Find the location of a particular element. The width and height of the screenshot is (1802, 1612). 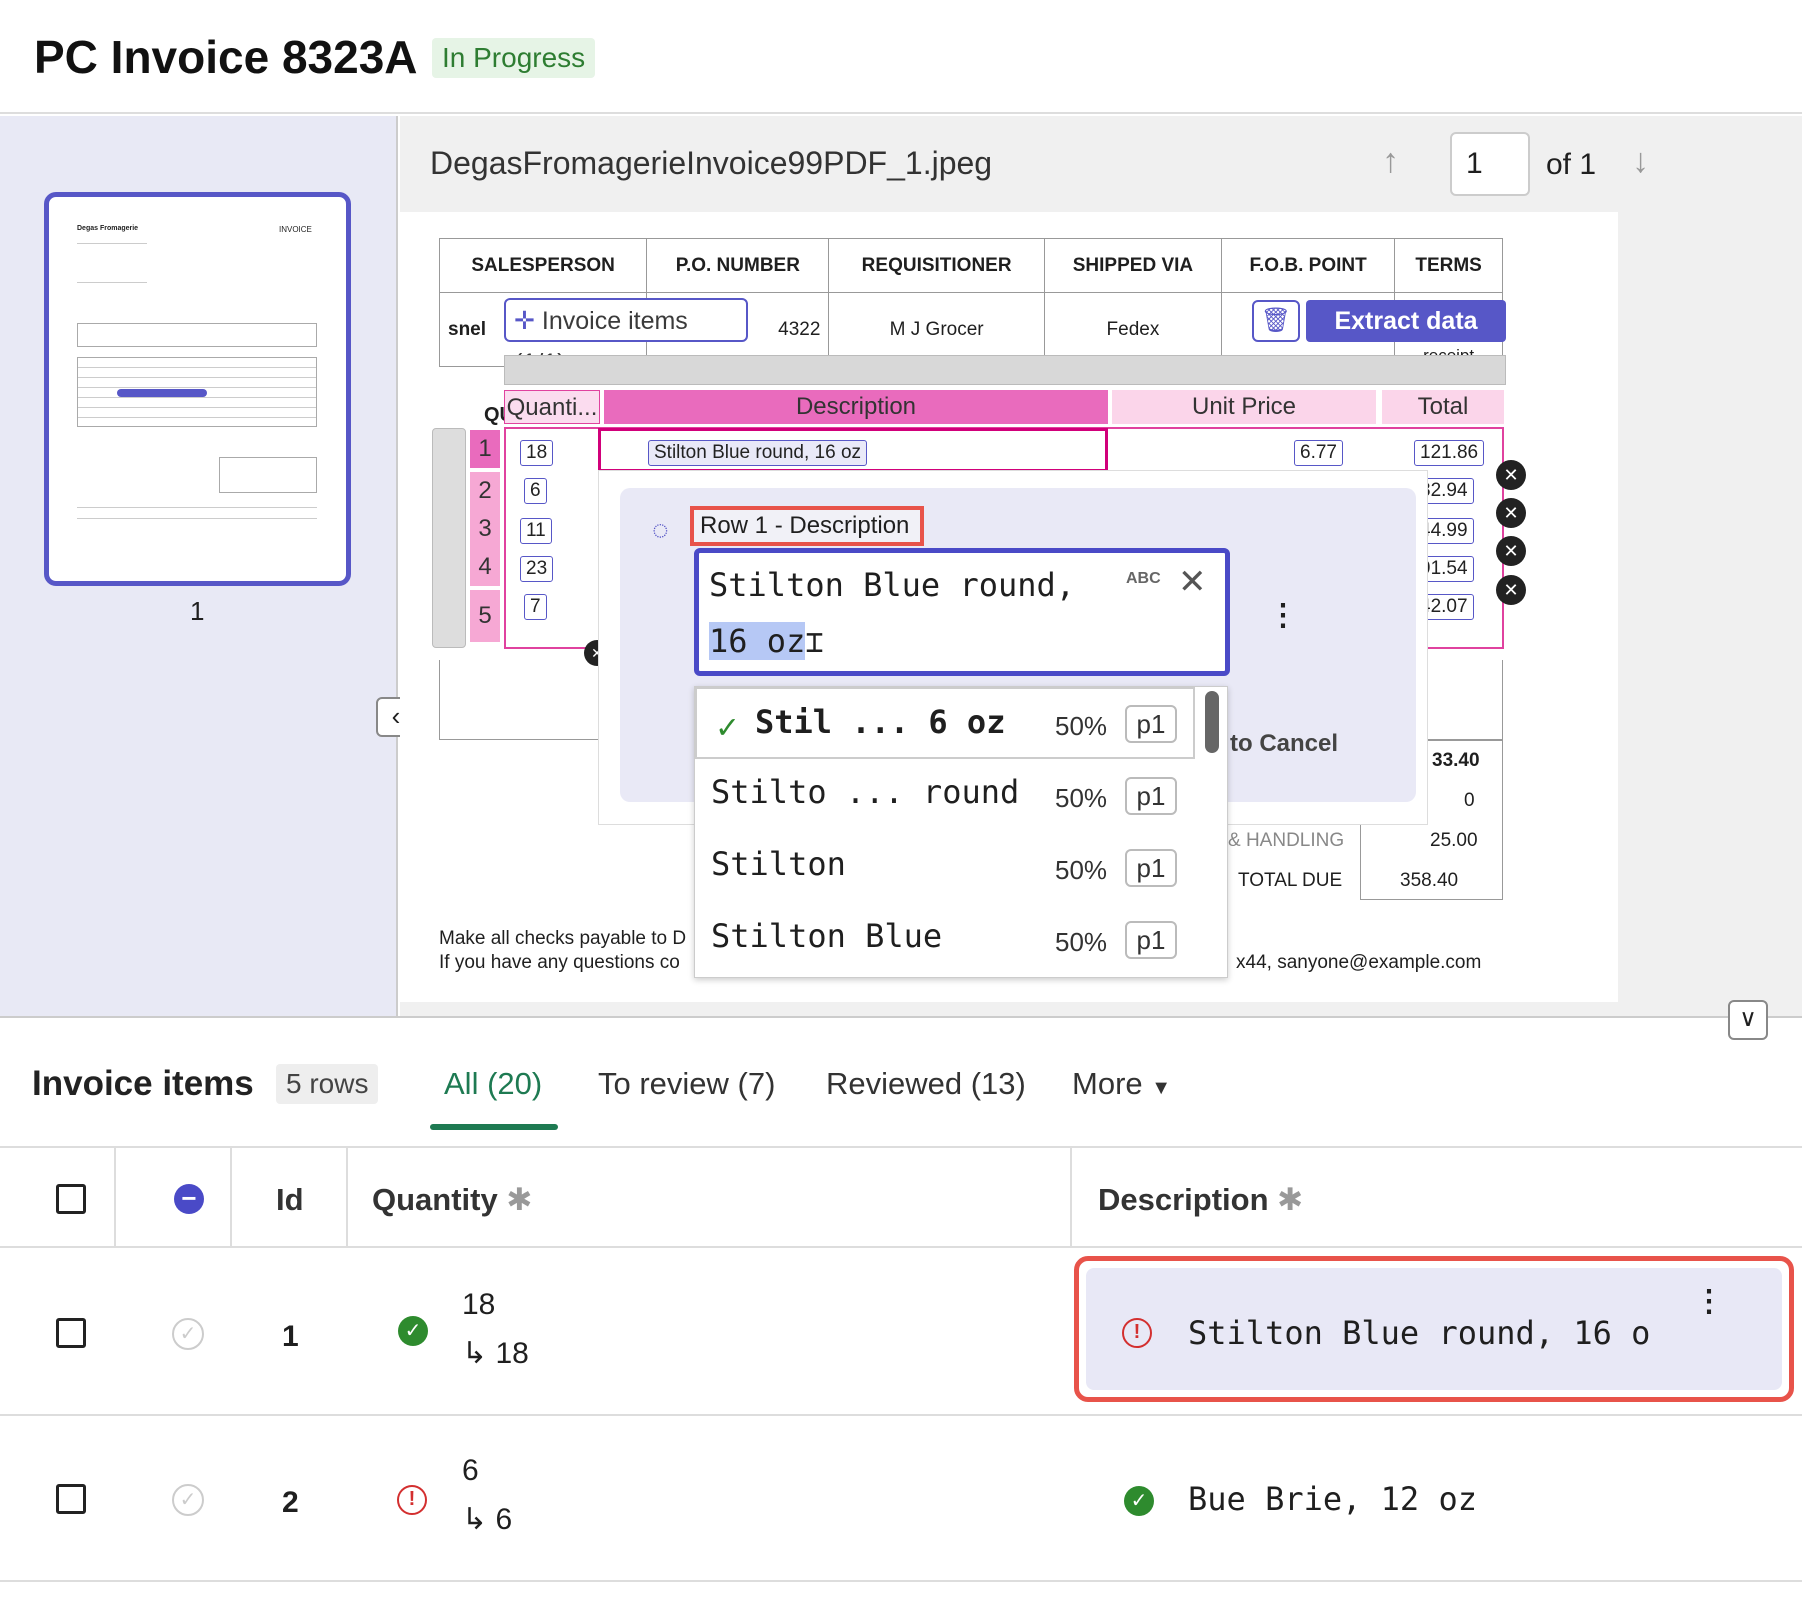

desc-chip-1: Stilton Blue round, 16 oz is located at coordinates (758, 453).